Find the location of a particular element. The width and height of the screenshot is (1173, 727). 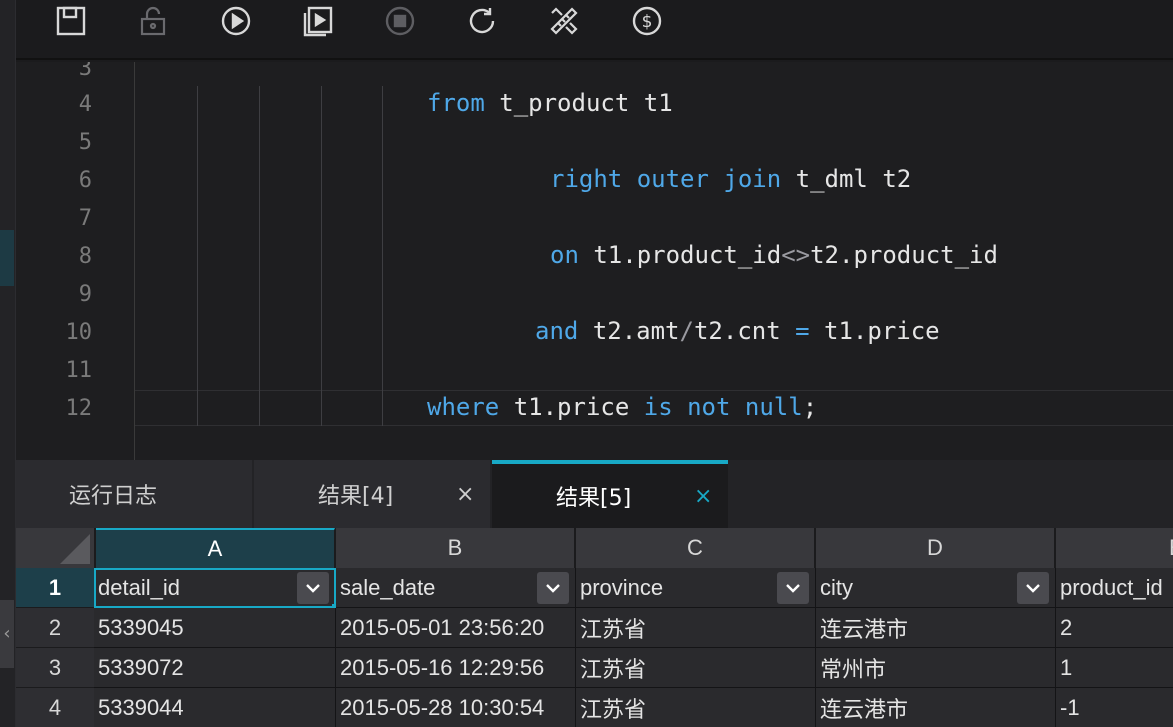

tab-run-log: 运行日志 is located at coordinates (134, 494).